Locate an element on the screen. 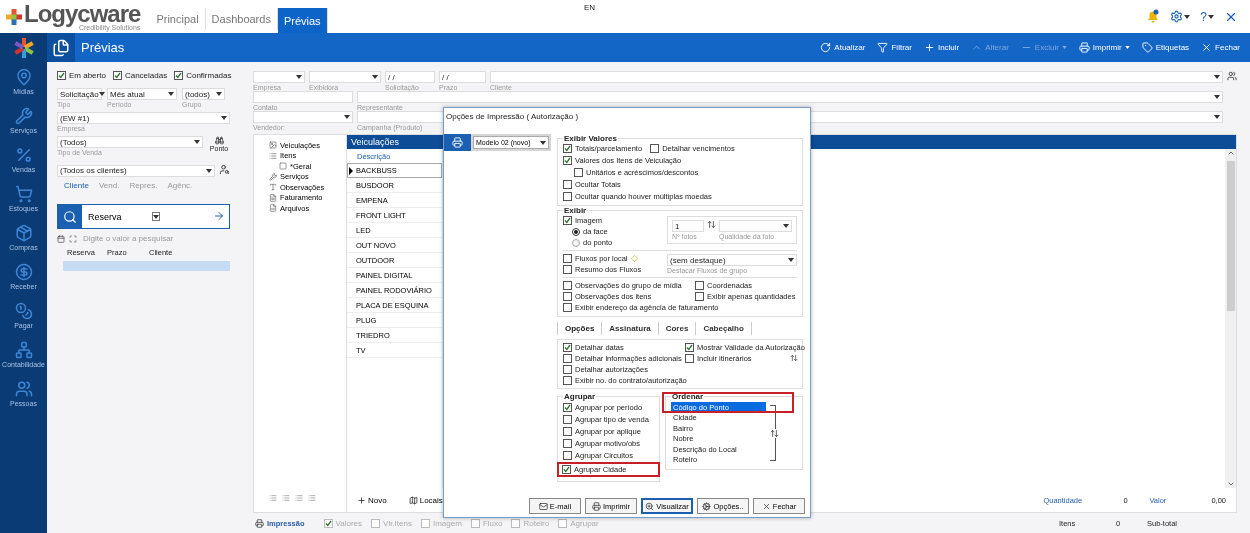 This screenshot has width=1250, height=533. checkbox-label: Canceladas is located at coordinates (146, 75).